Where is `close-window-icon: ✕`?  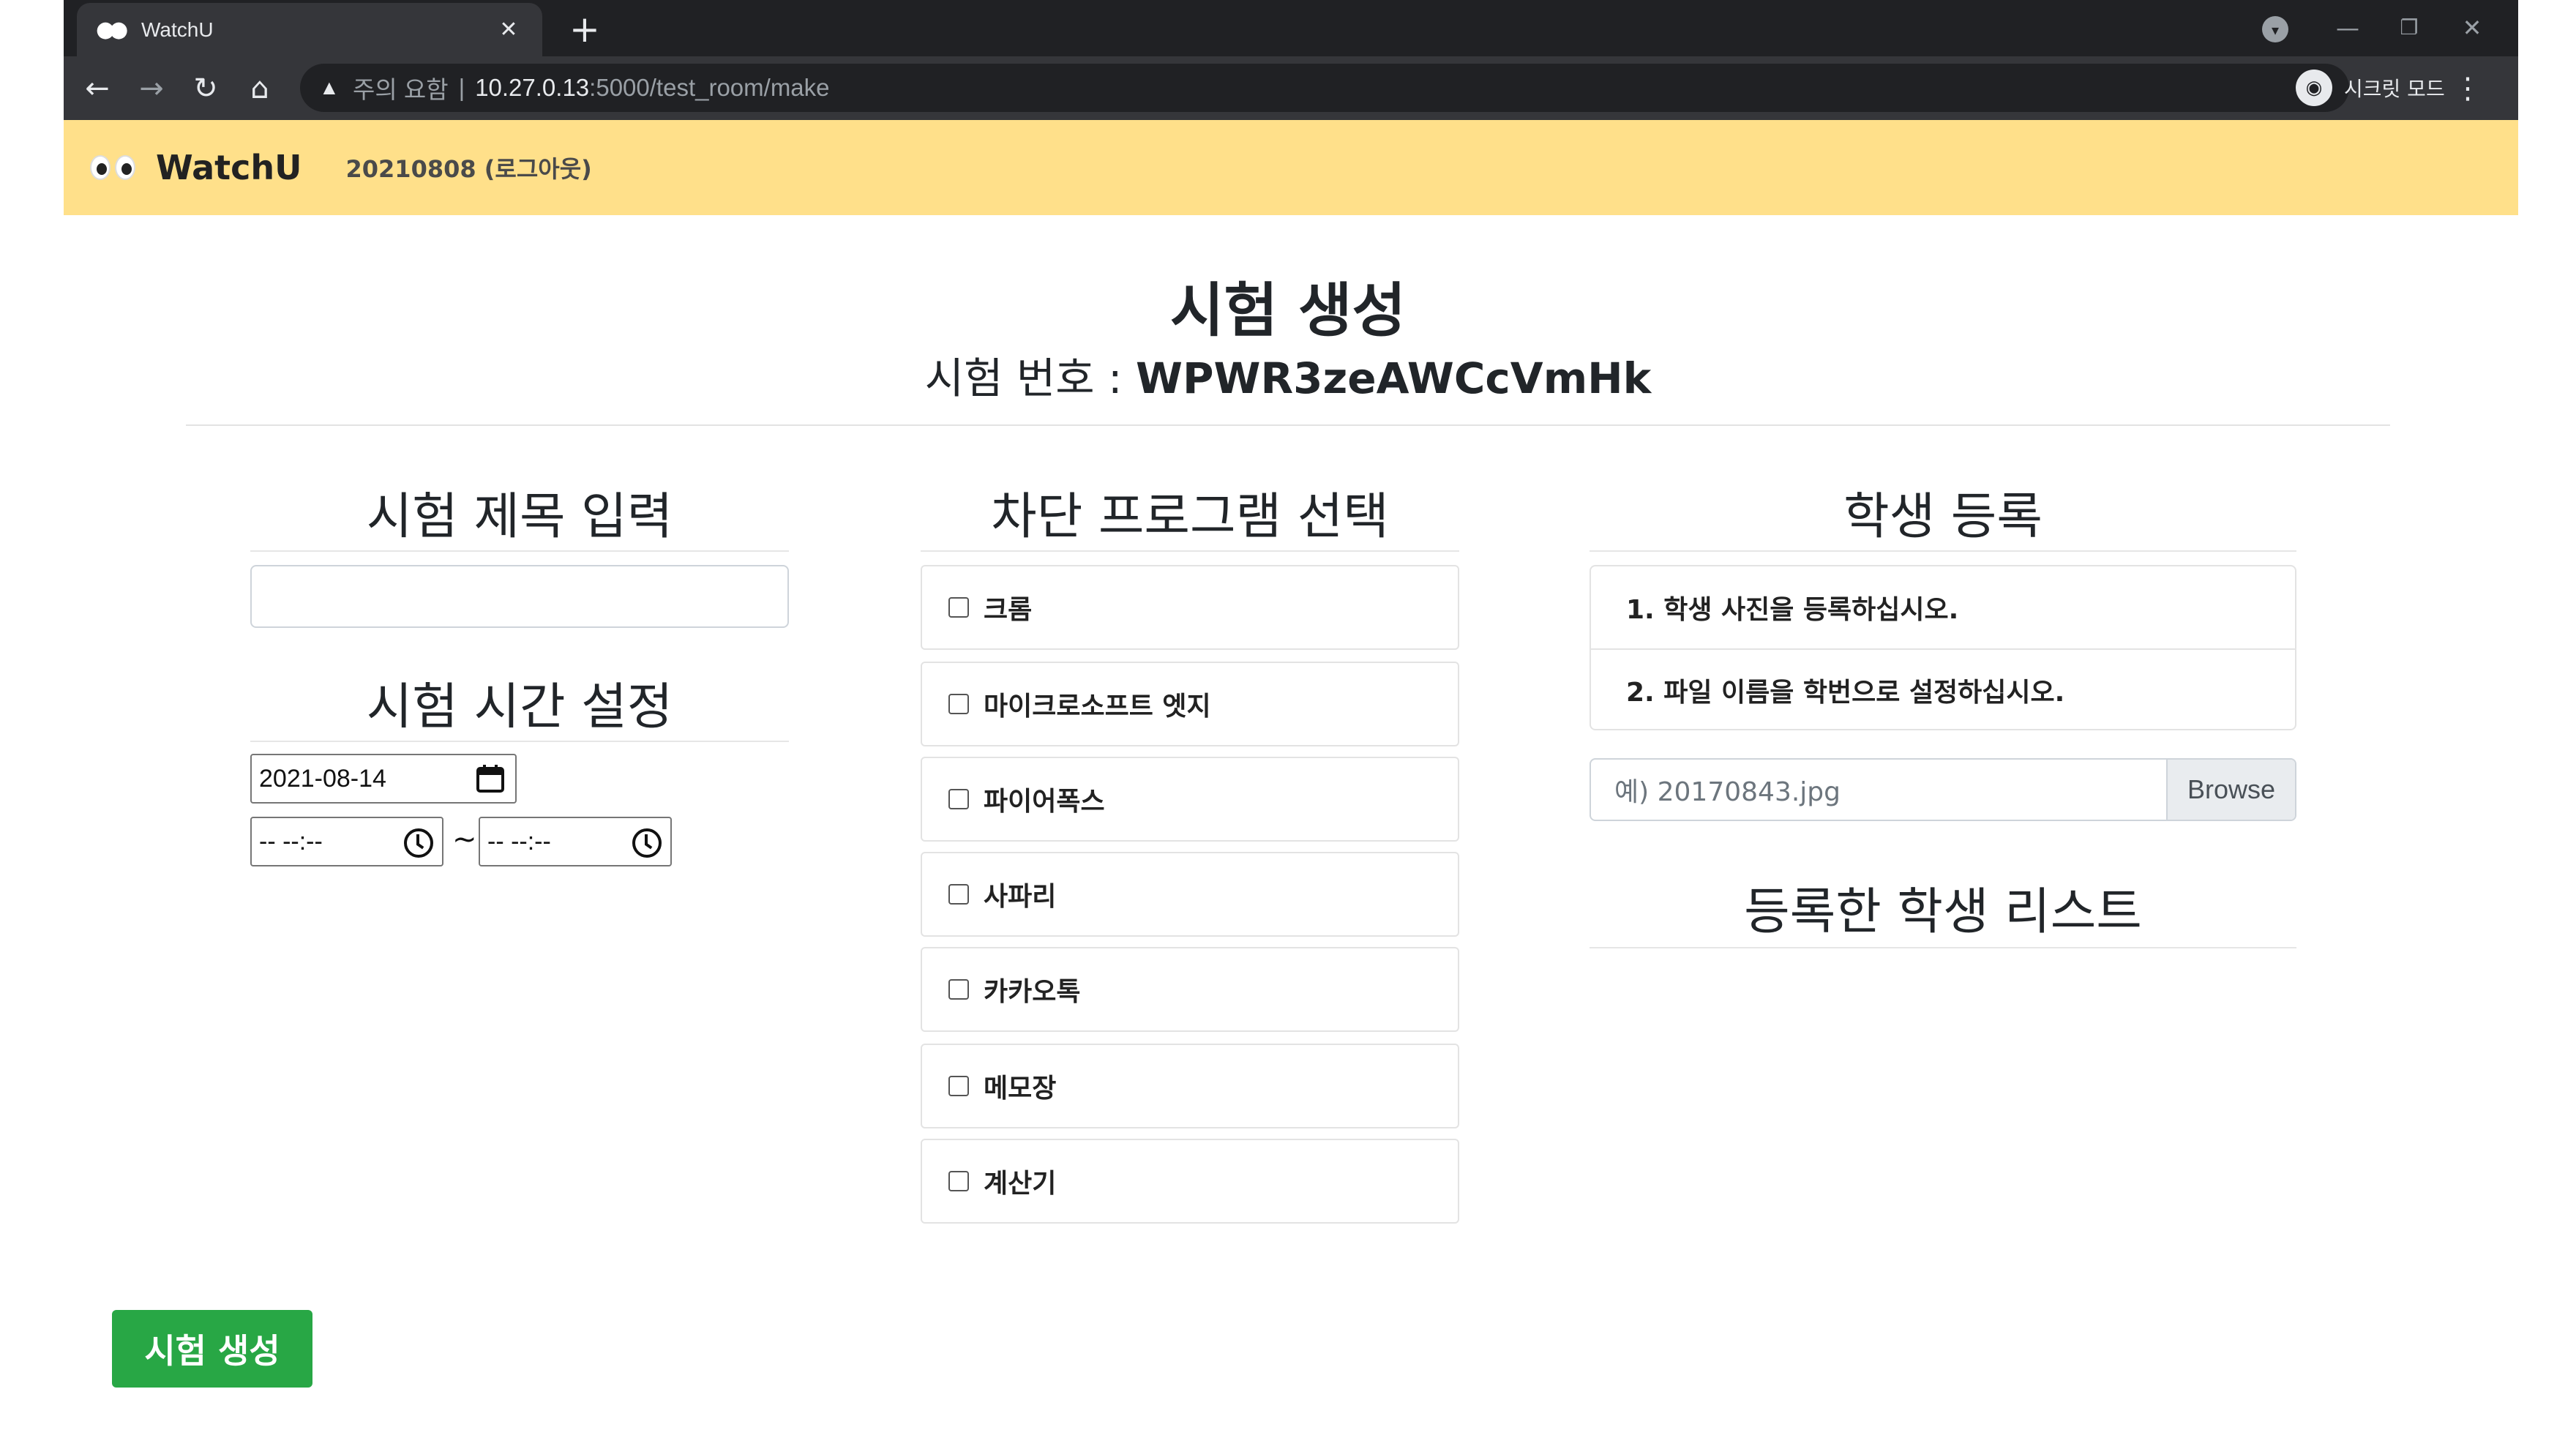
close-window-icon: ✕ is located at coordinates (2472, 28).